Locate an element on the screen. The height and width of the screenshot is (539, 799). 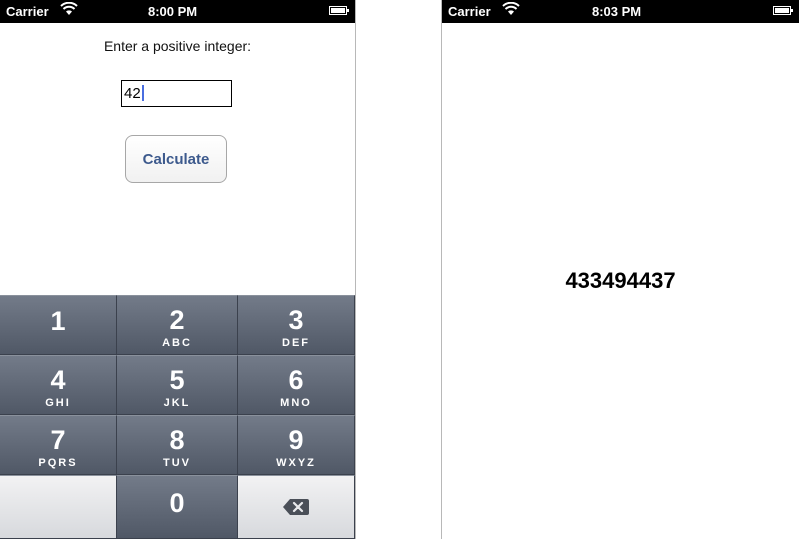
key-letters: TUV is located at coordinates (177, 463).